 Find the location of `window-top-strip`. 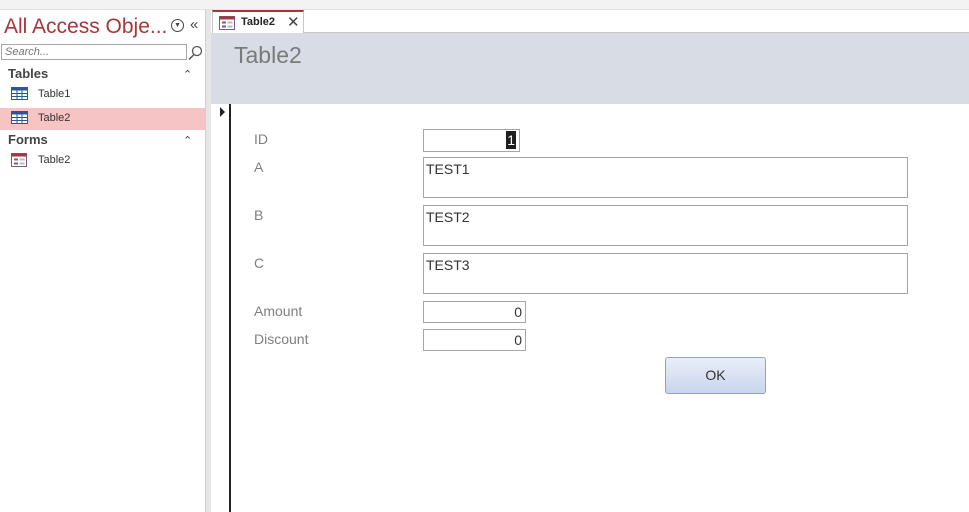

window-top-strip is located at coordinates (484, 5).